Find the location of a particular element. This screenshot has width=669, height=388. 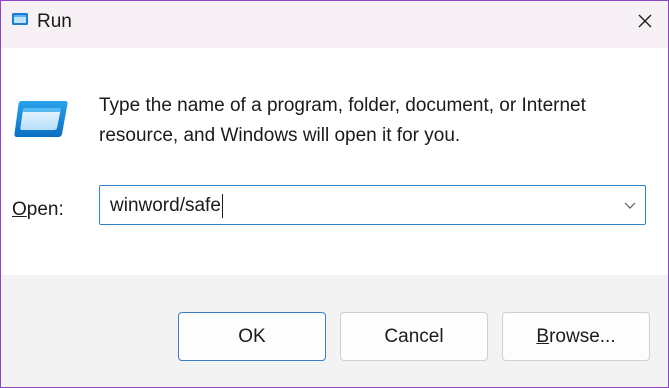

browse-button-mnemonic: B is located at coordinates (543, 336).